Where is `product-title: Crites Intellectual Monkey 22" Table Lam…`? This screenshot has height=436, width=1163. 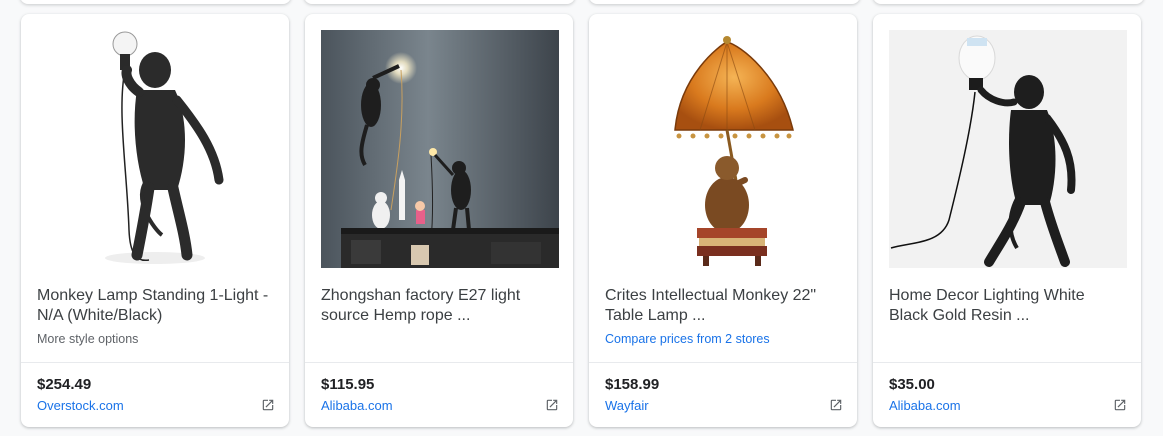 product-title: Crites Intellectual Monkey 22" Table Lam… is located at coordinates (725, 306).